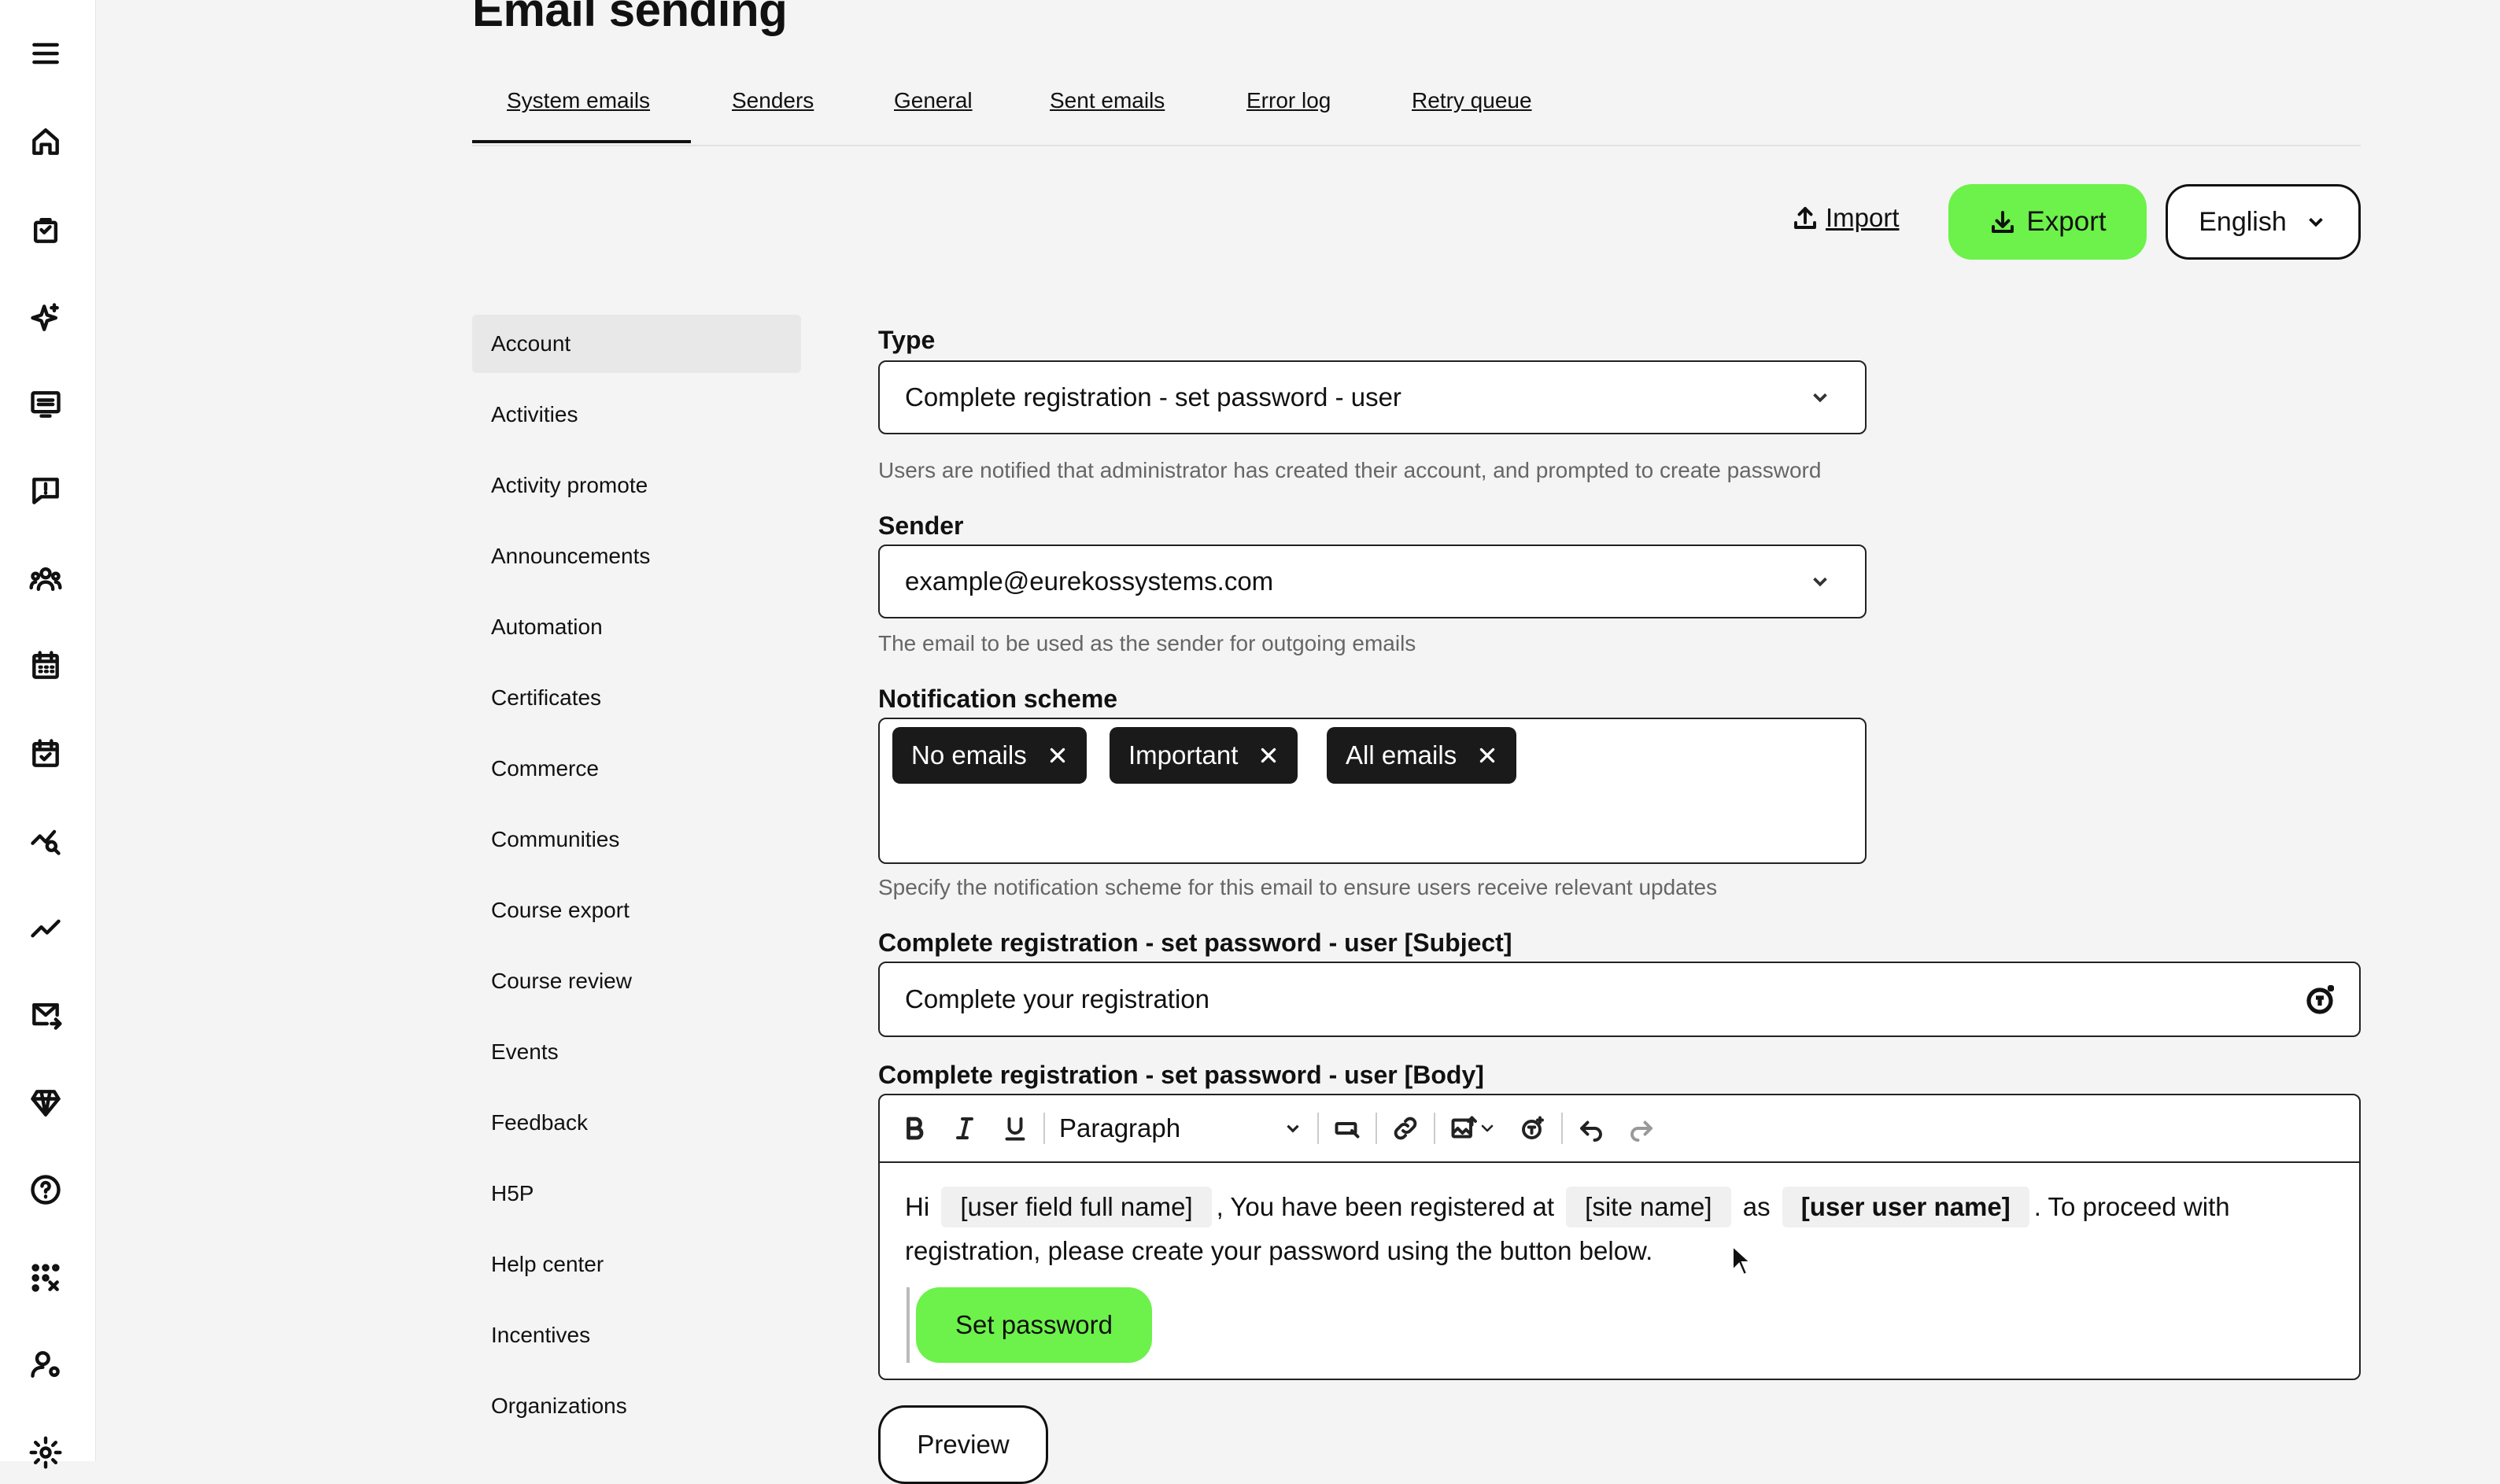  Describe the element at coordinates (1401, 755) in the screenshot. I see `tag-label: All emails` at that location.